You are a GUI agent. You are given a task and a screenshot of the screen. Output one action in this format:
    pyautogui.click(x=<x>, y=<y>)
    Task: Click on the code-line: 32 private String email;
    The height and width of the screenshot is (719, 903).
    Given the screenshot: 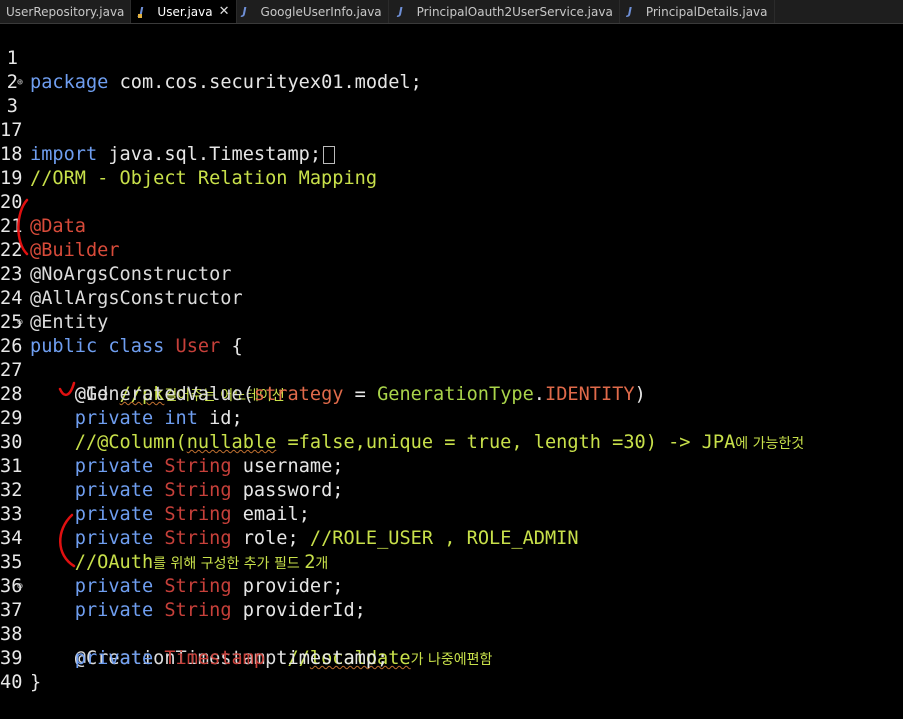 What is the action you would take?
    pyautogui.click(x=451, y=490)
    